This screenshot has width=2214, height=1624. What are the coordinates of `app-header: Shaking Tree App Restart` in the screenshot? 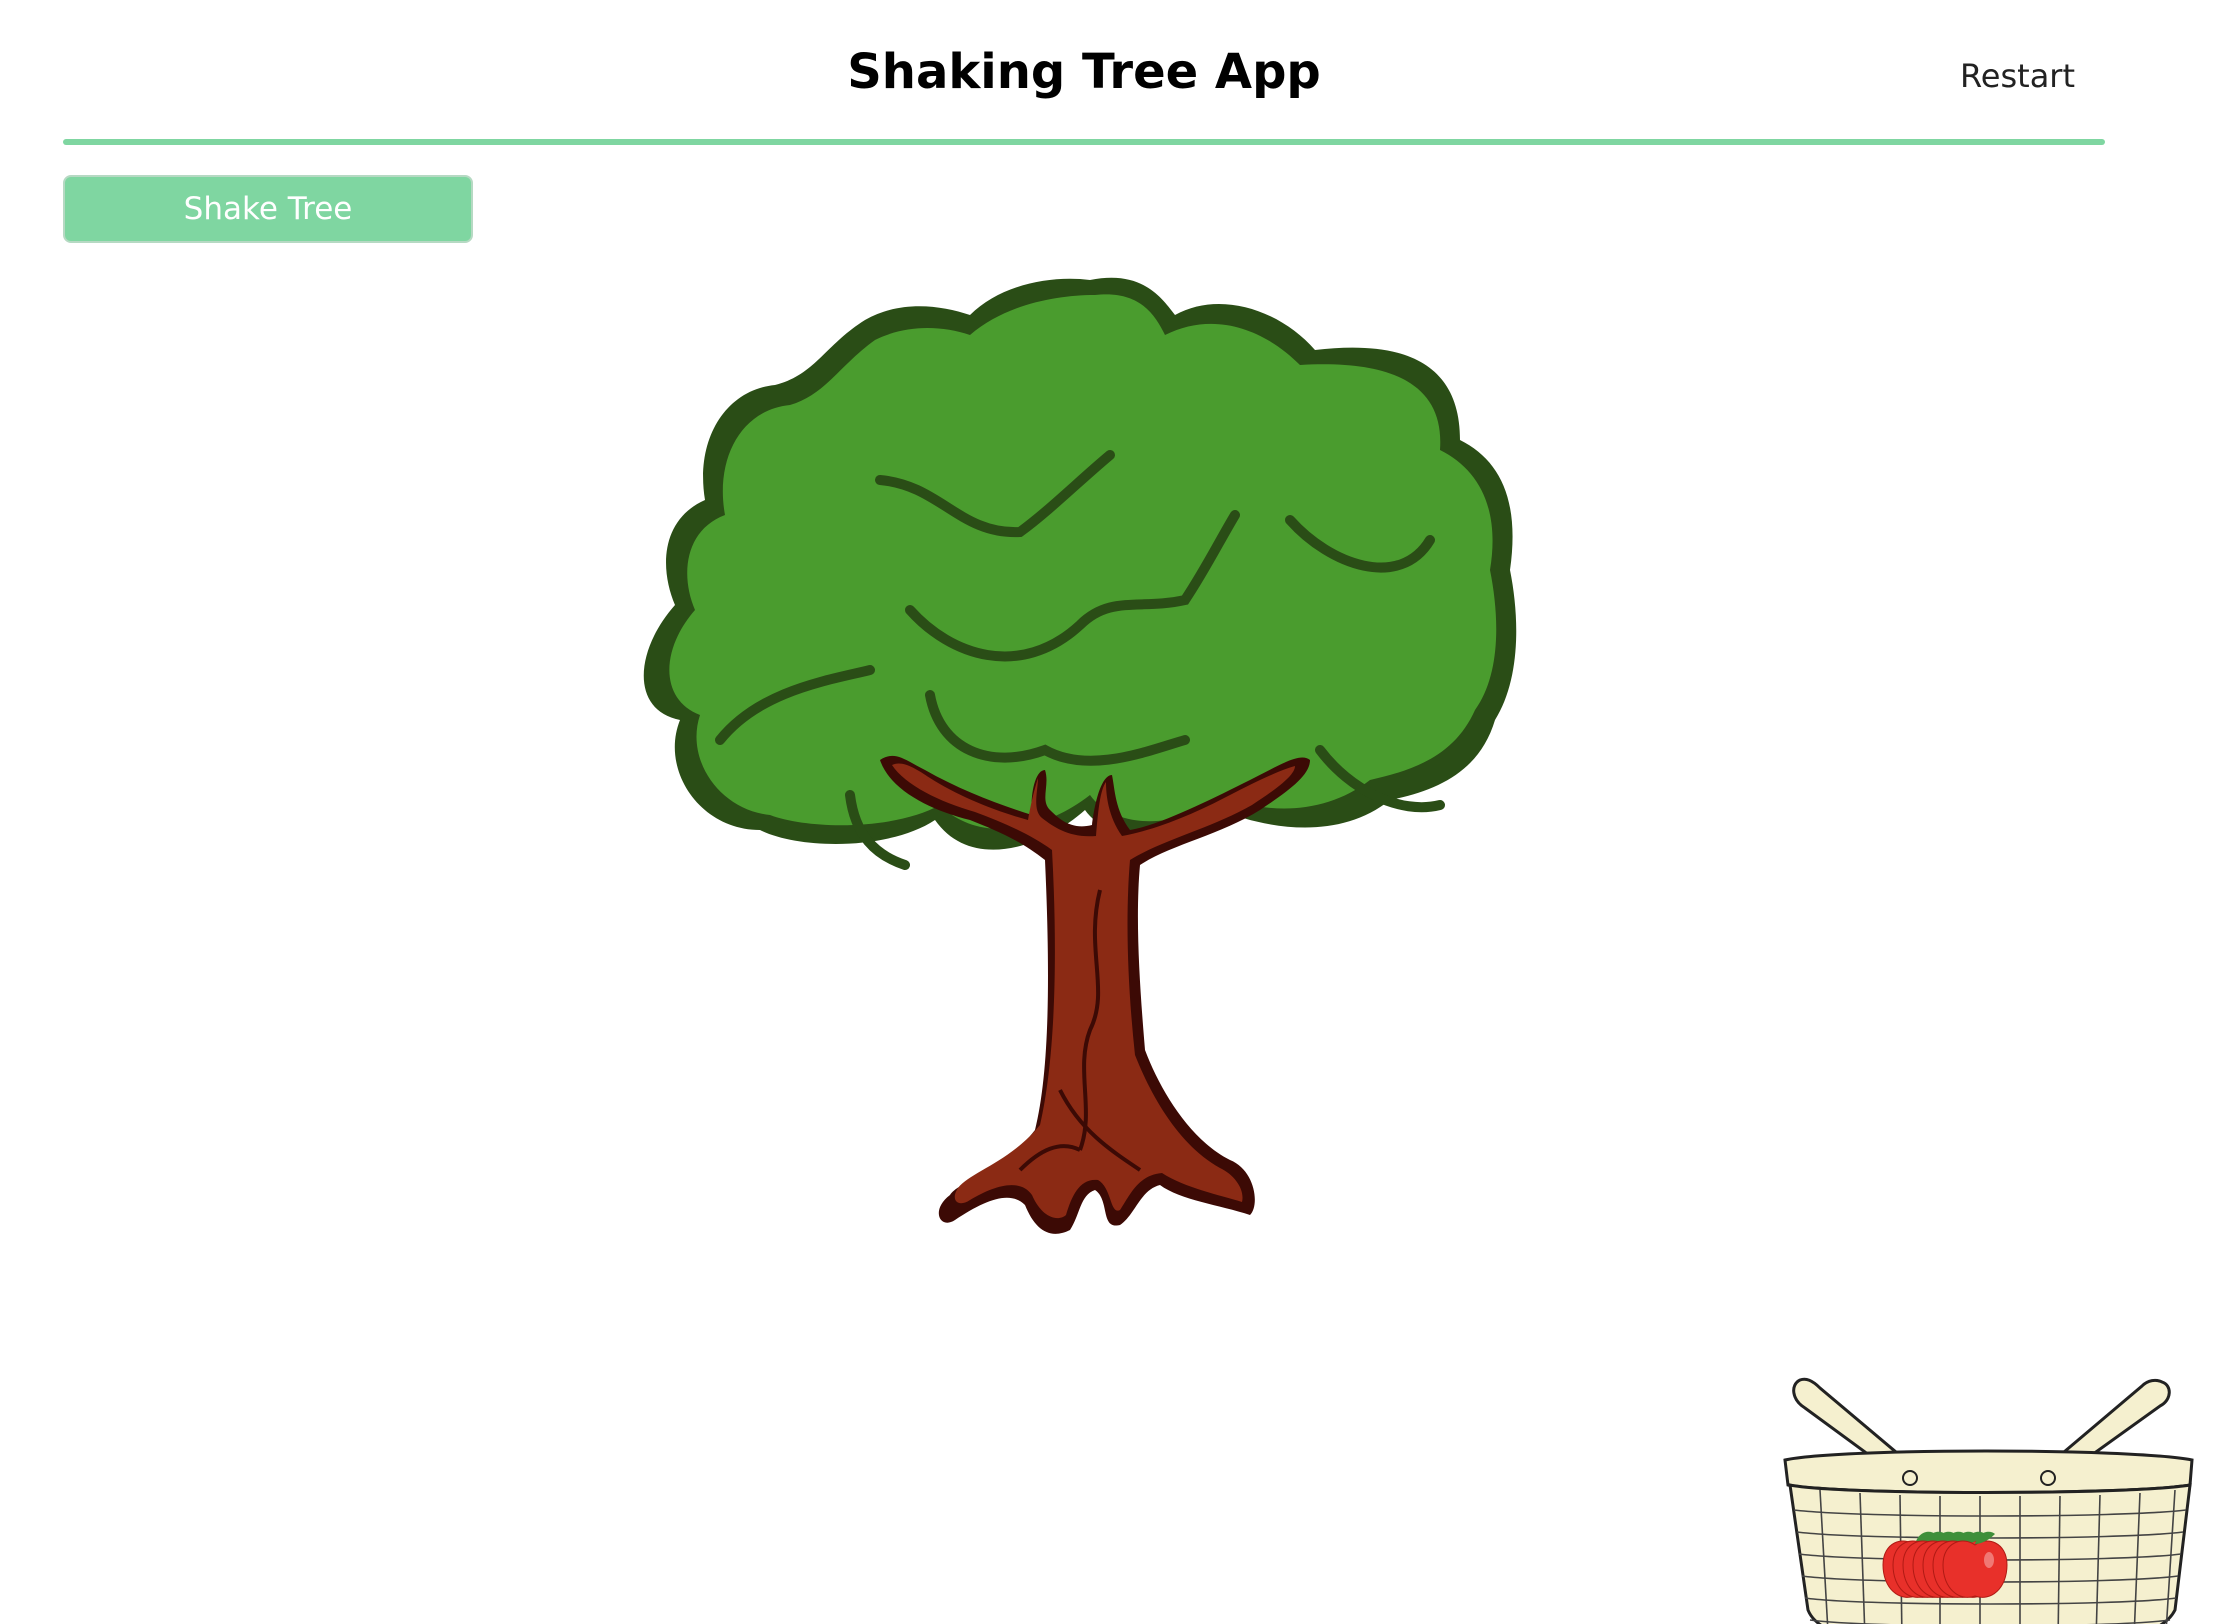 It's located at (1084, 72).